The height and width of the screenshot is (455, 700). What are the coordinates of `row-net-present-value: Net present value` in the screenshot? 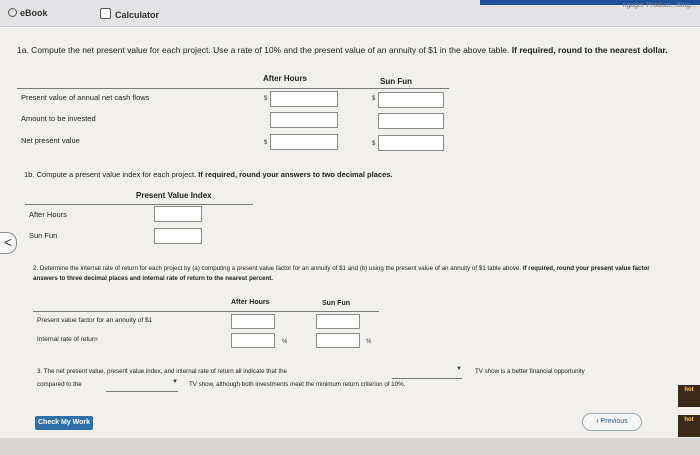 It's located at (50, 140).